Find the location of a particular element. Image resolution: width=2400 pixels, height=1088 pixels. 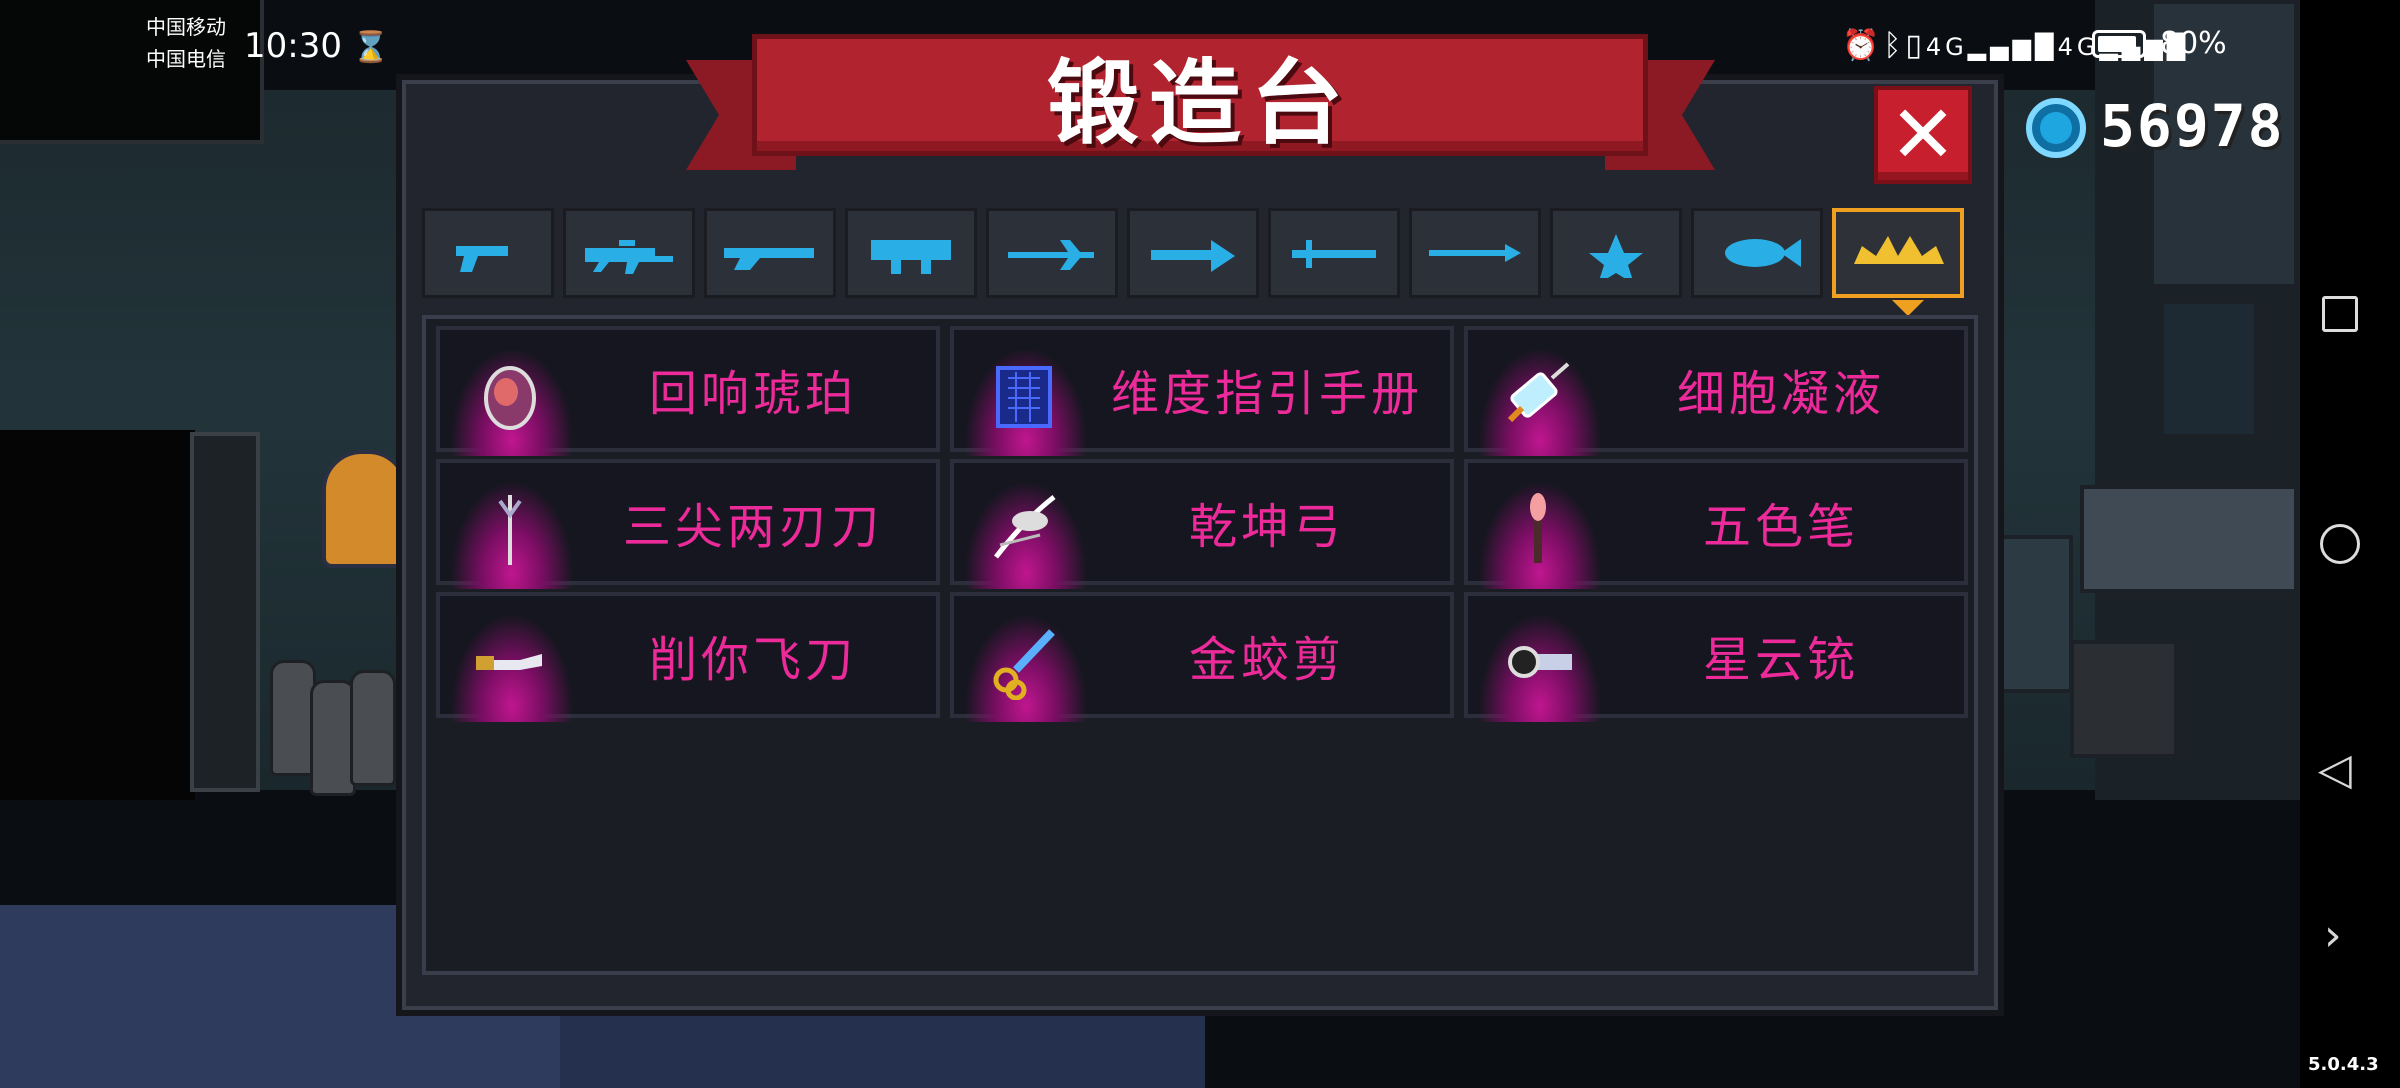

signal-4g-icon: 4G▂▄▆█ is located at coordinates (1991, 47).